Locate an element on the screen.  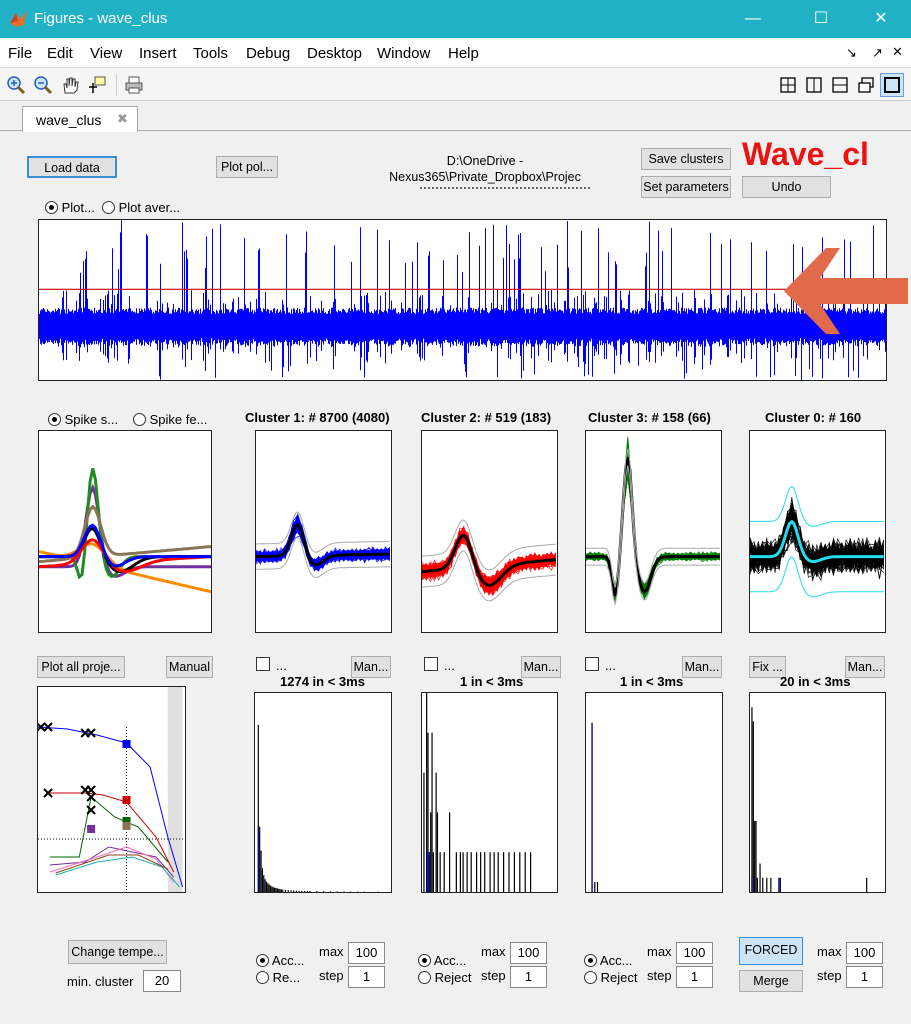
toolbar is located at coordinates (455, 85).